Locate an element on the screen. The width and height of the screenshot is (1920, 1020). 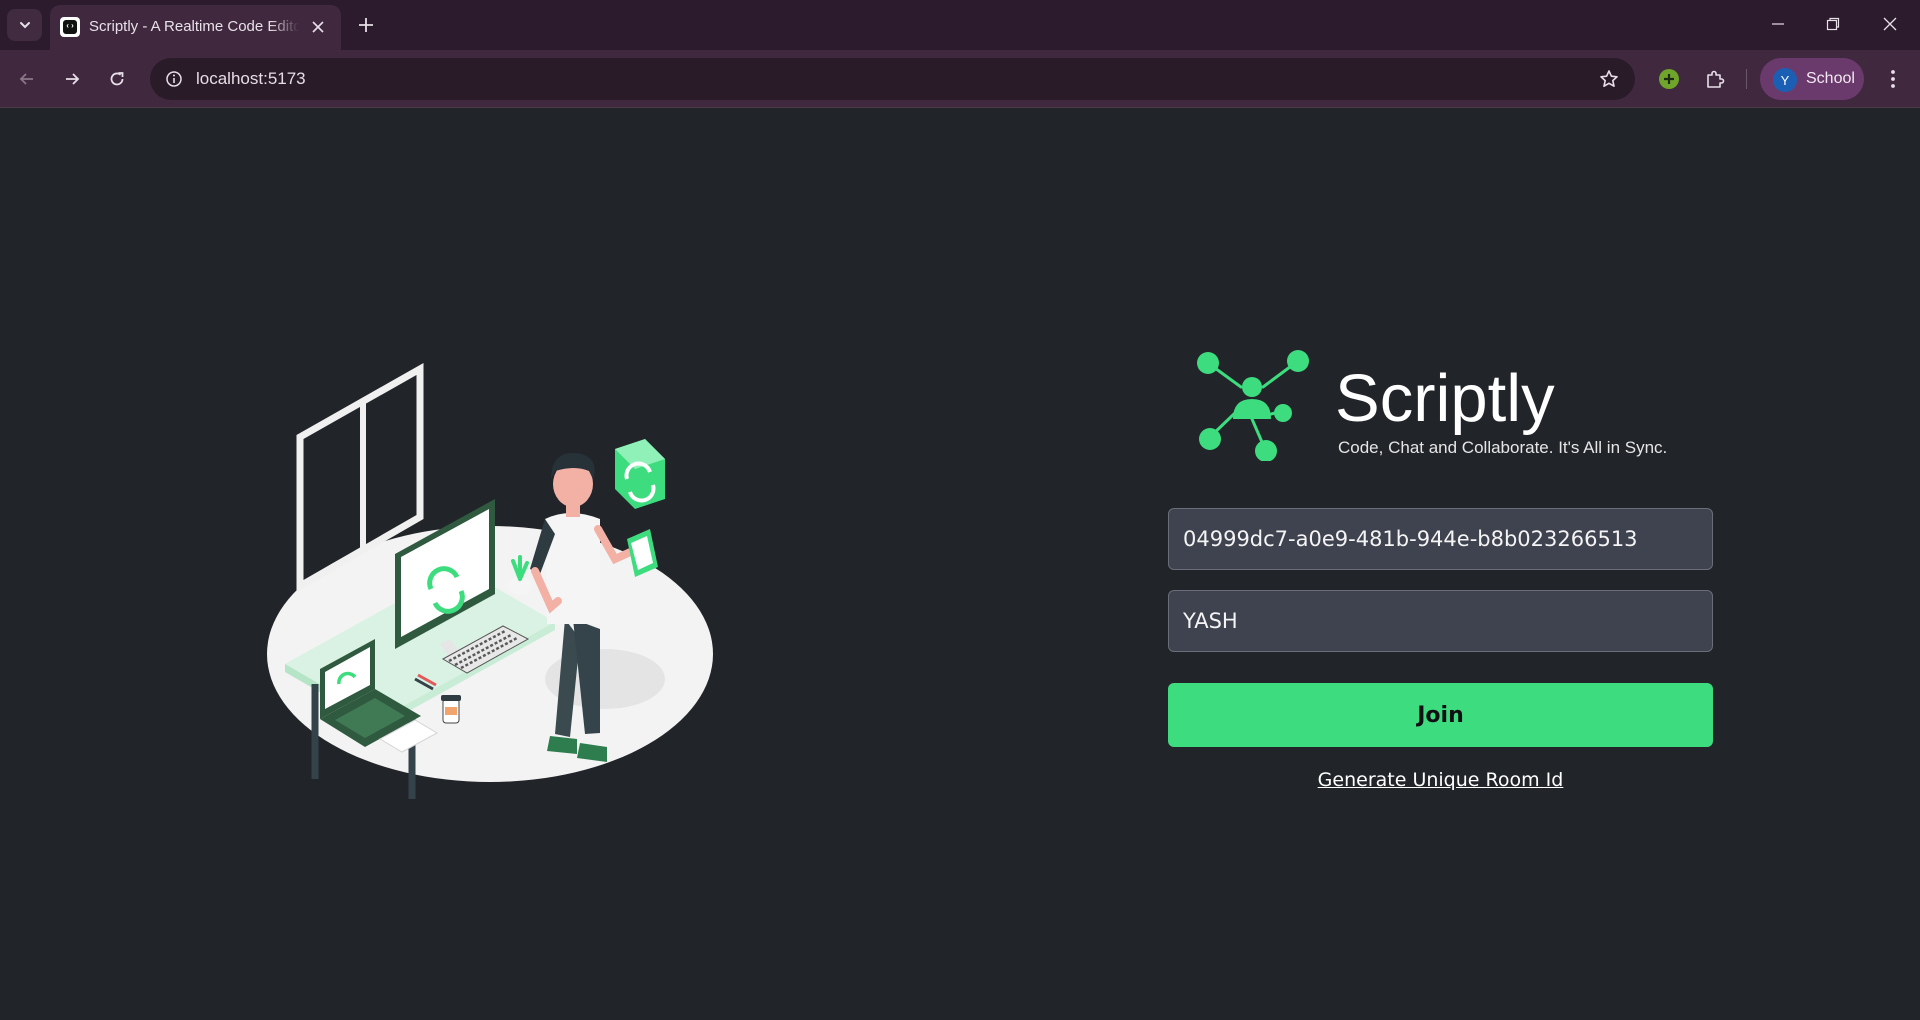
favicon-icon: ‹› is located at coordinates (70, 27).